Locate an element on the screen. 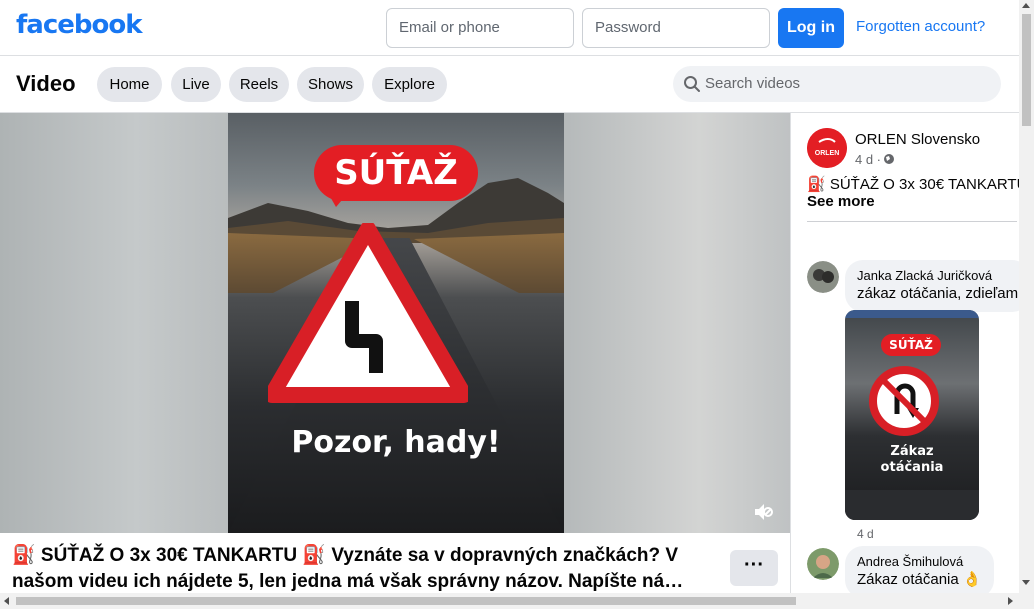 The image size is (1034, 609). tab-home: Home is located at coordinates (129, 84).